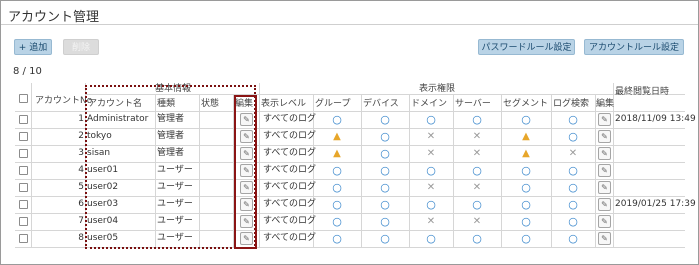 This screenshot has width=699, height=265. Describe the element at coordinates (655, 119) in the screenshot. I see `last-login: 2018/11/09 13:49` at that location.